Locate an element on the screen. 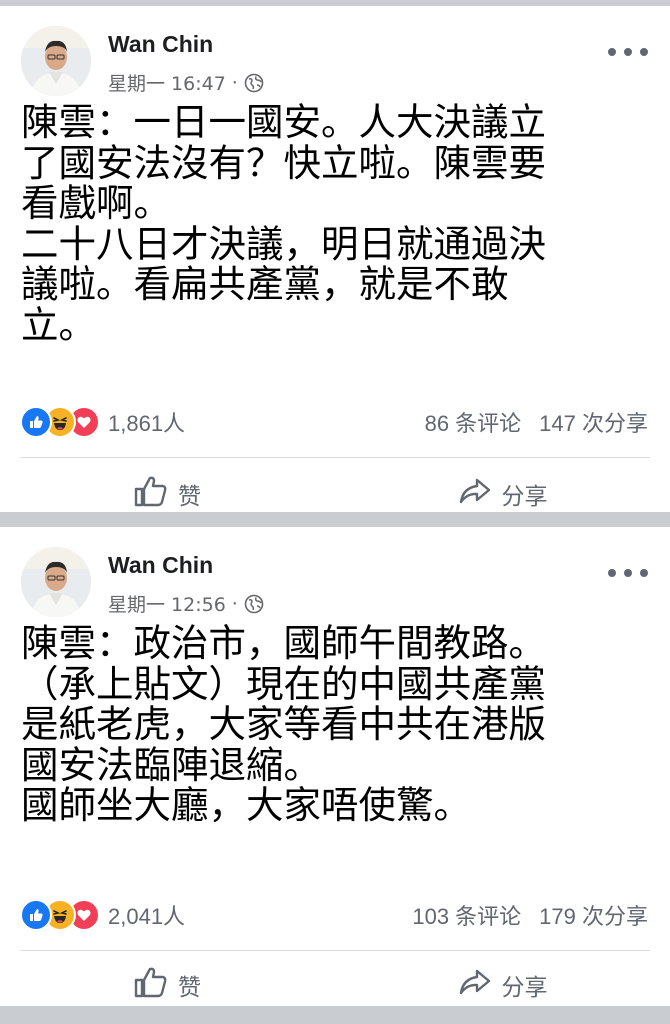 Image resolution: width=670 pixels, height=1024 pixels. post-meta: 星期一 16:47 · is located at coordinates (186, 82).